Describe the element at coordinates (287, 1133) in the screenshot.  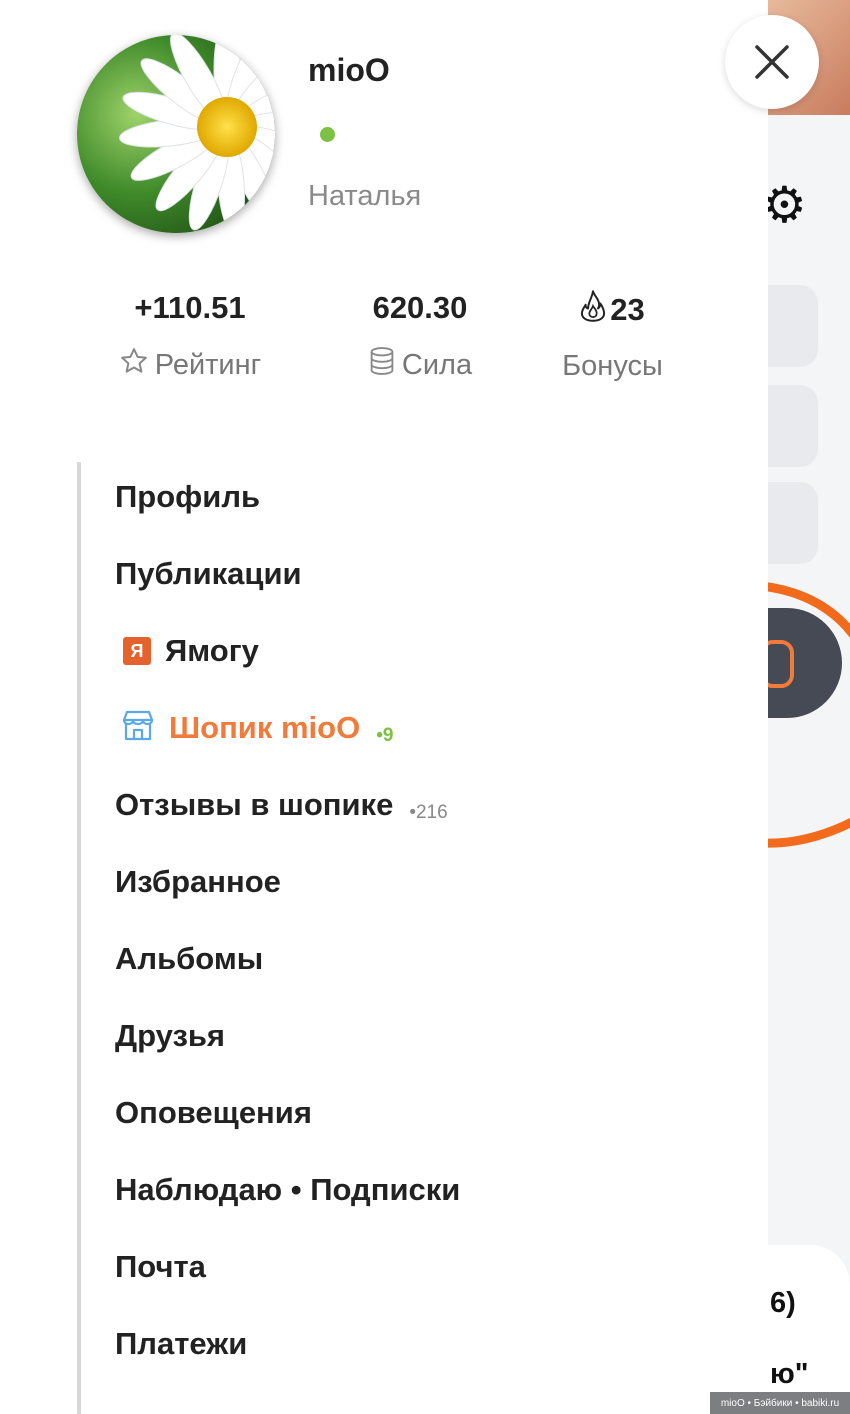
I see `menu-item-notifications: Оповещения` at that location.